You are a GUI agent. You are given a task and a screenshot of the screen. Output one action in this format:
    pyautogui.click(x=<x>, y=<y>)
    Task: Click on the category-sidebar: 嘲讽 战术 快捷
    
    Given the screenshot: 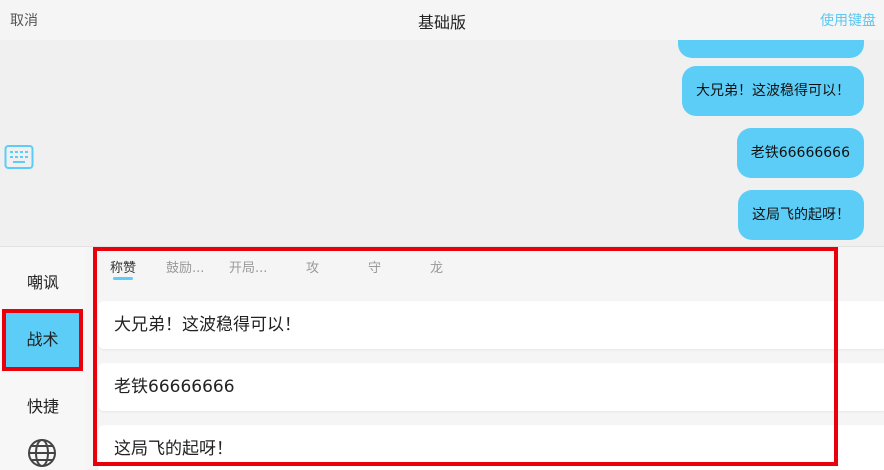 What is the action you would take?
    pyautogui.click(x=43, y=358)
    